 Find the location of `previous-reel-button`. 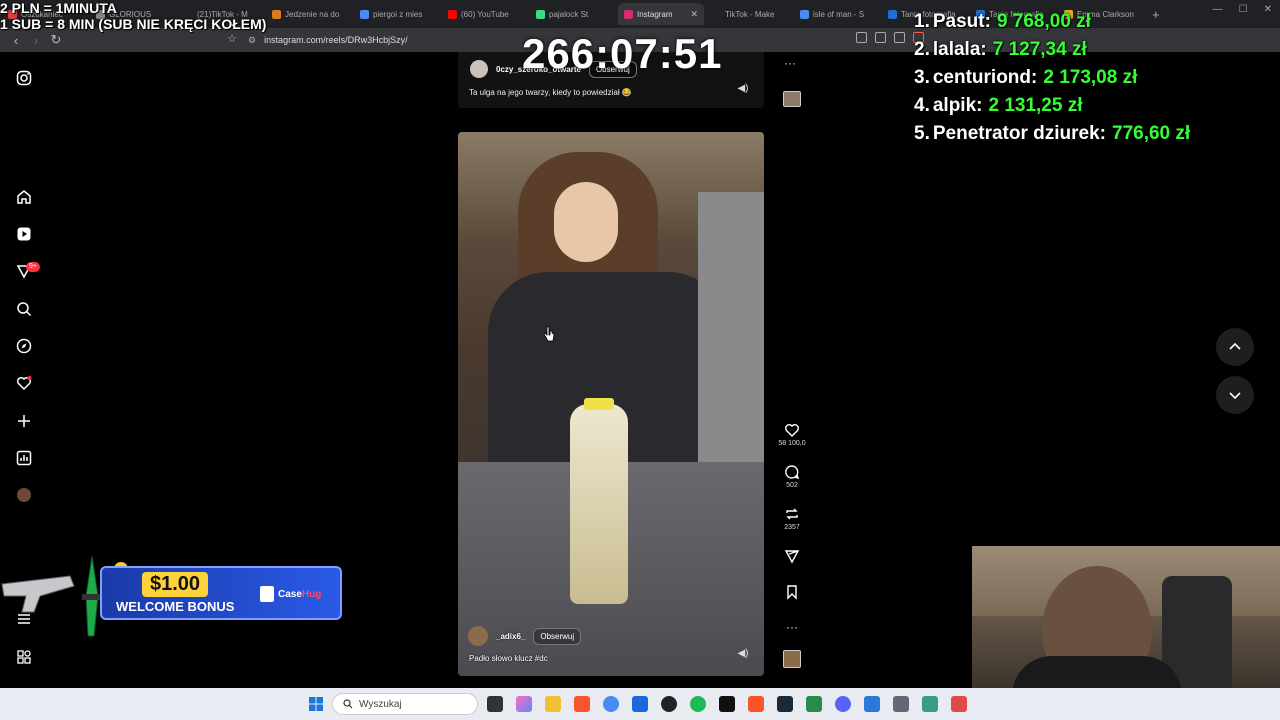

previous-reel-button is located at coordinates (1235, 347).